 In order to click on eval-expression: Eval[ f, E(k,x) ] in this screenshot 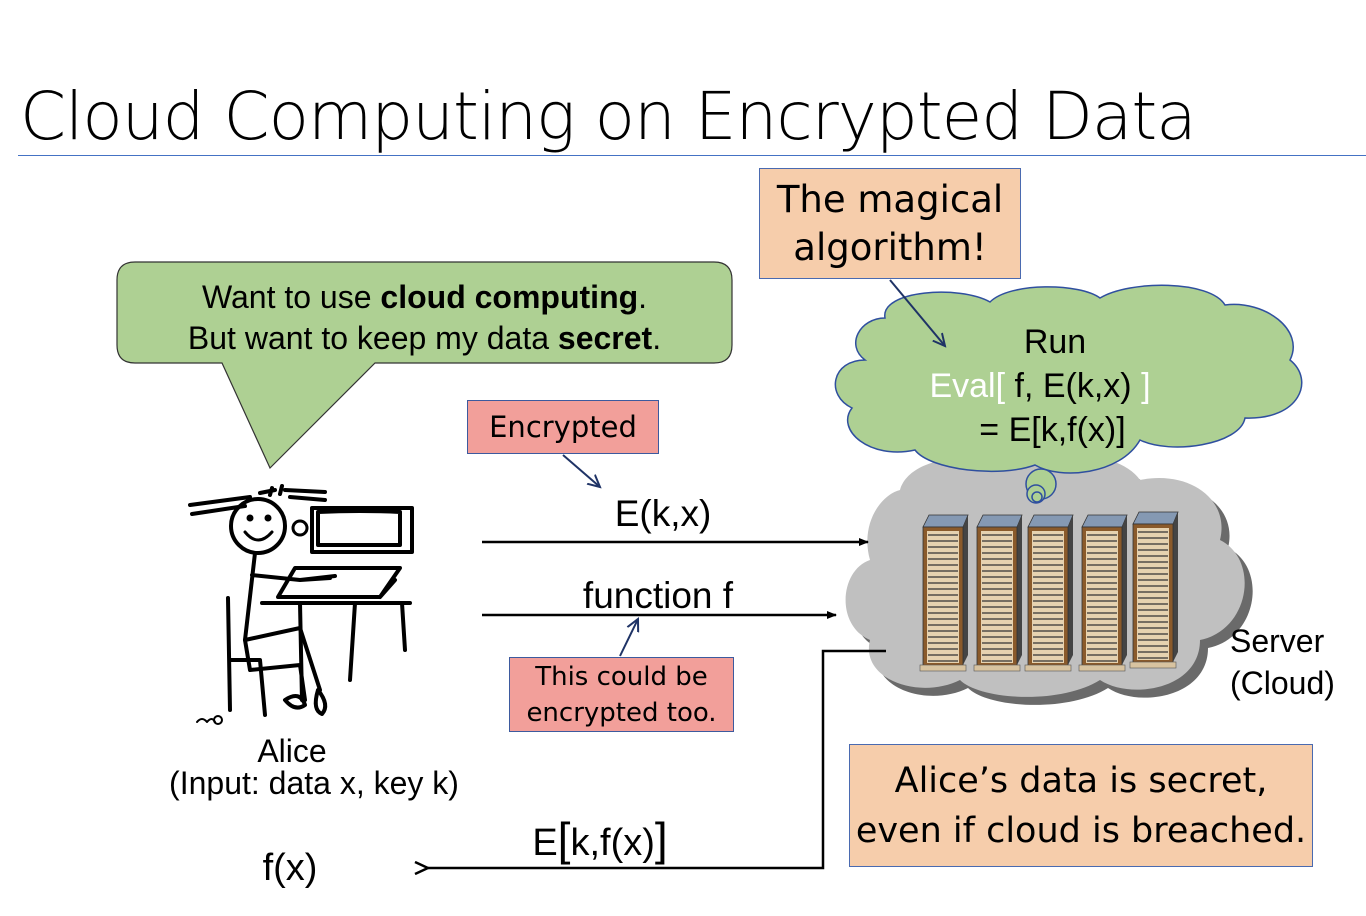, I will do `click(1040, 386)`.